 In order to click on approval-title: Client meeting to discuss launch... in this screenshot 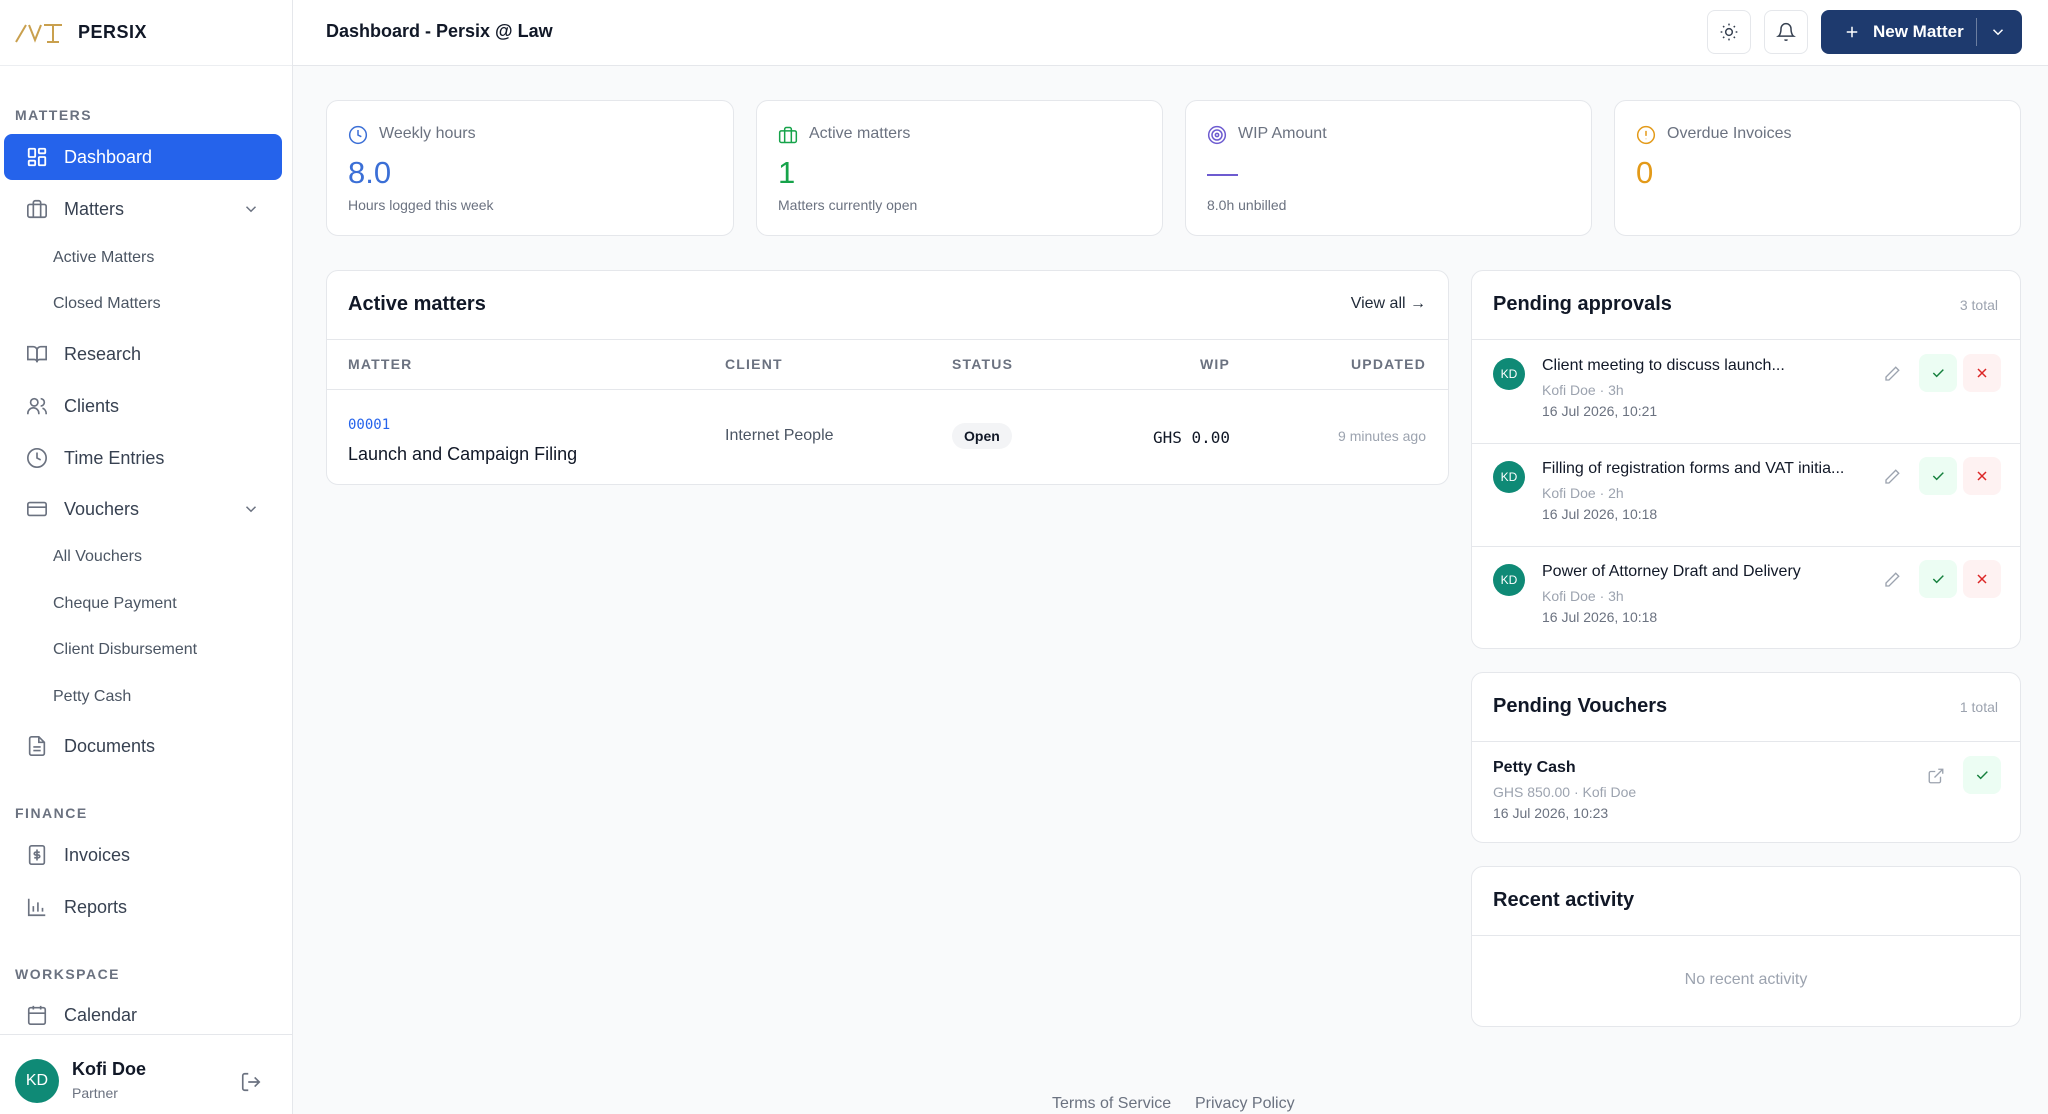, I will do `click(1663, 366)`.